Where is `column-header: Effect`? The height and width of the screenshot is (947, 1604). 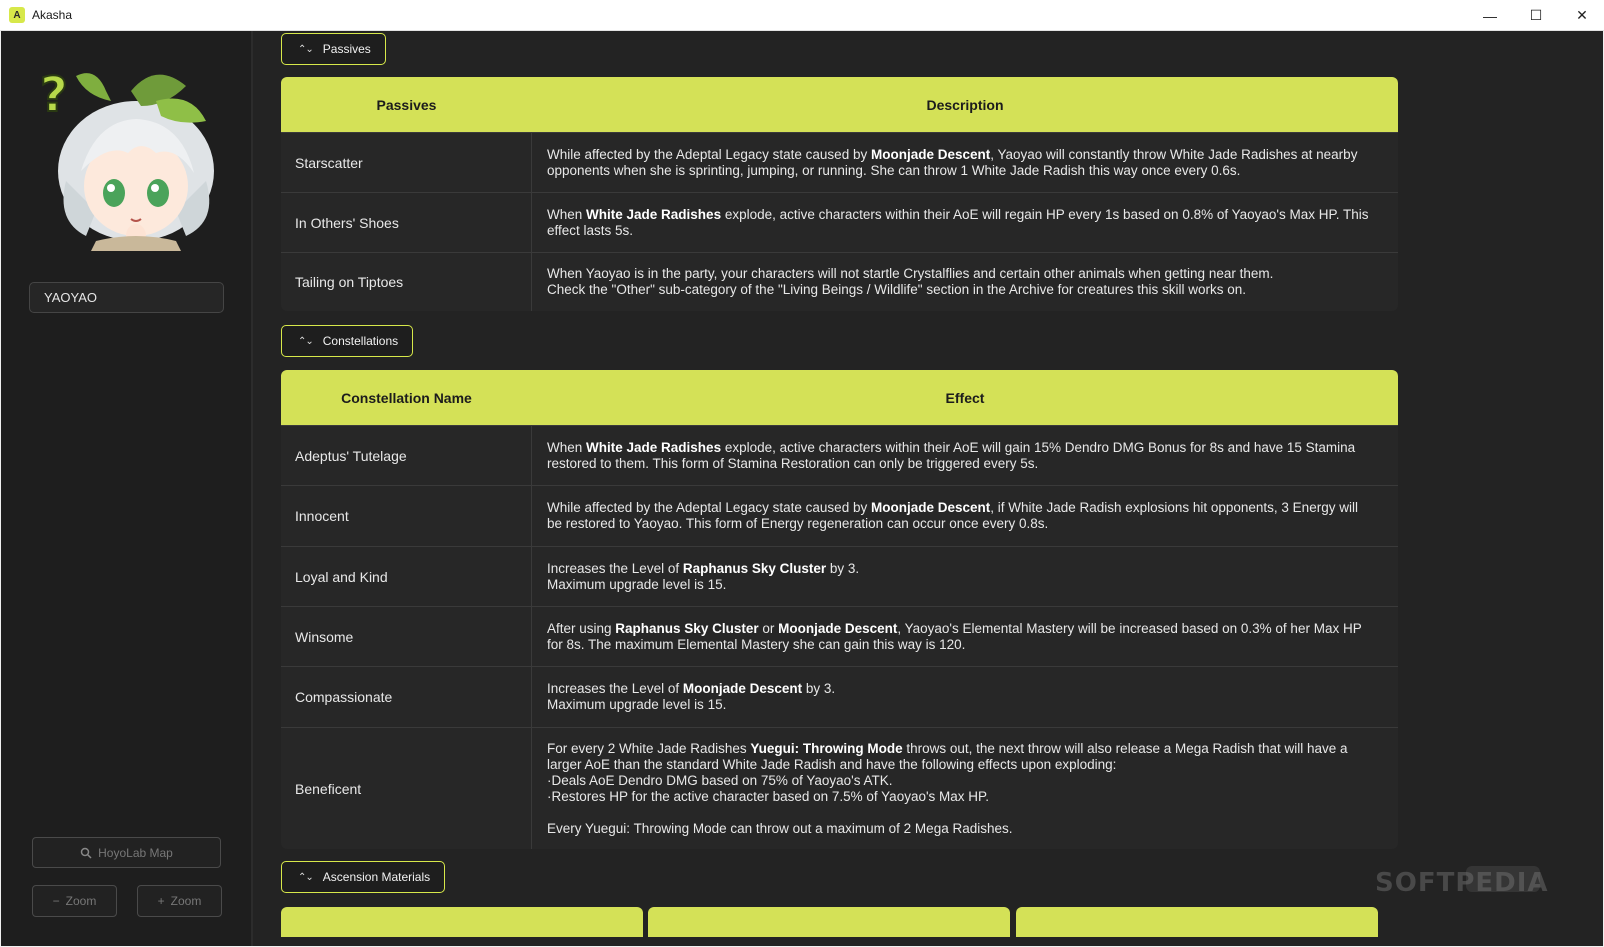 column-header: Effect is located at coordinates (965, 397).